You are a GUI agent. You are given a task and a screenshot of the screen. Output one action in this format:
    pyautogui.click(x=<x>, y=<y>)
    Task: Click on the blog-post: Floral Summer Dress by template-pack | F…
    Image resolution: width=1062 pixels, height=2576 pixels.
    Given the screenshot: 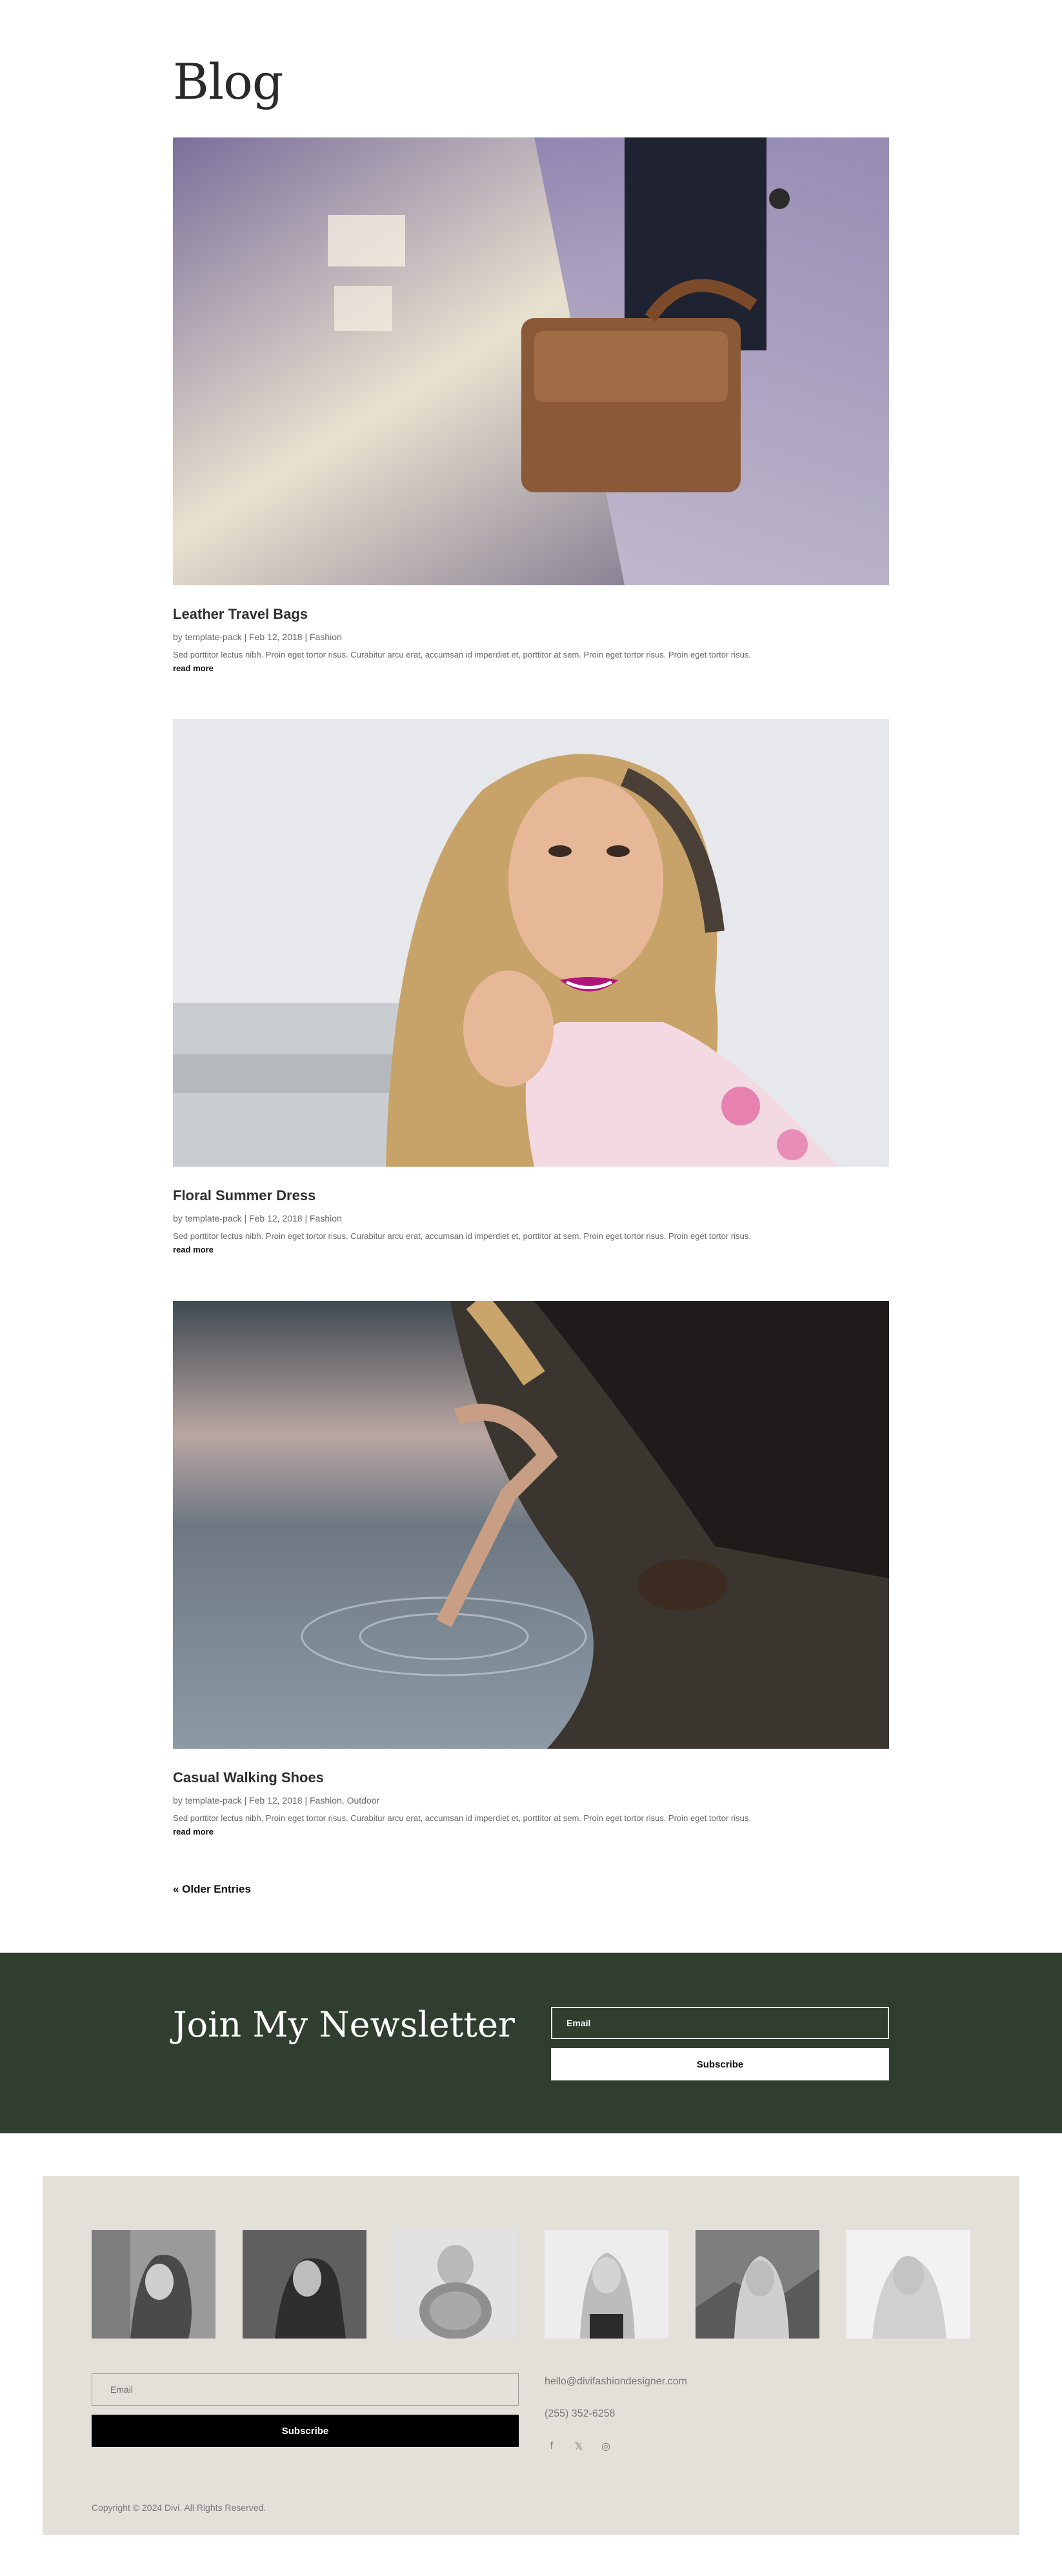 What is the action you would take?
    pyautogui.click(x=531, y=987)
    